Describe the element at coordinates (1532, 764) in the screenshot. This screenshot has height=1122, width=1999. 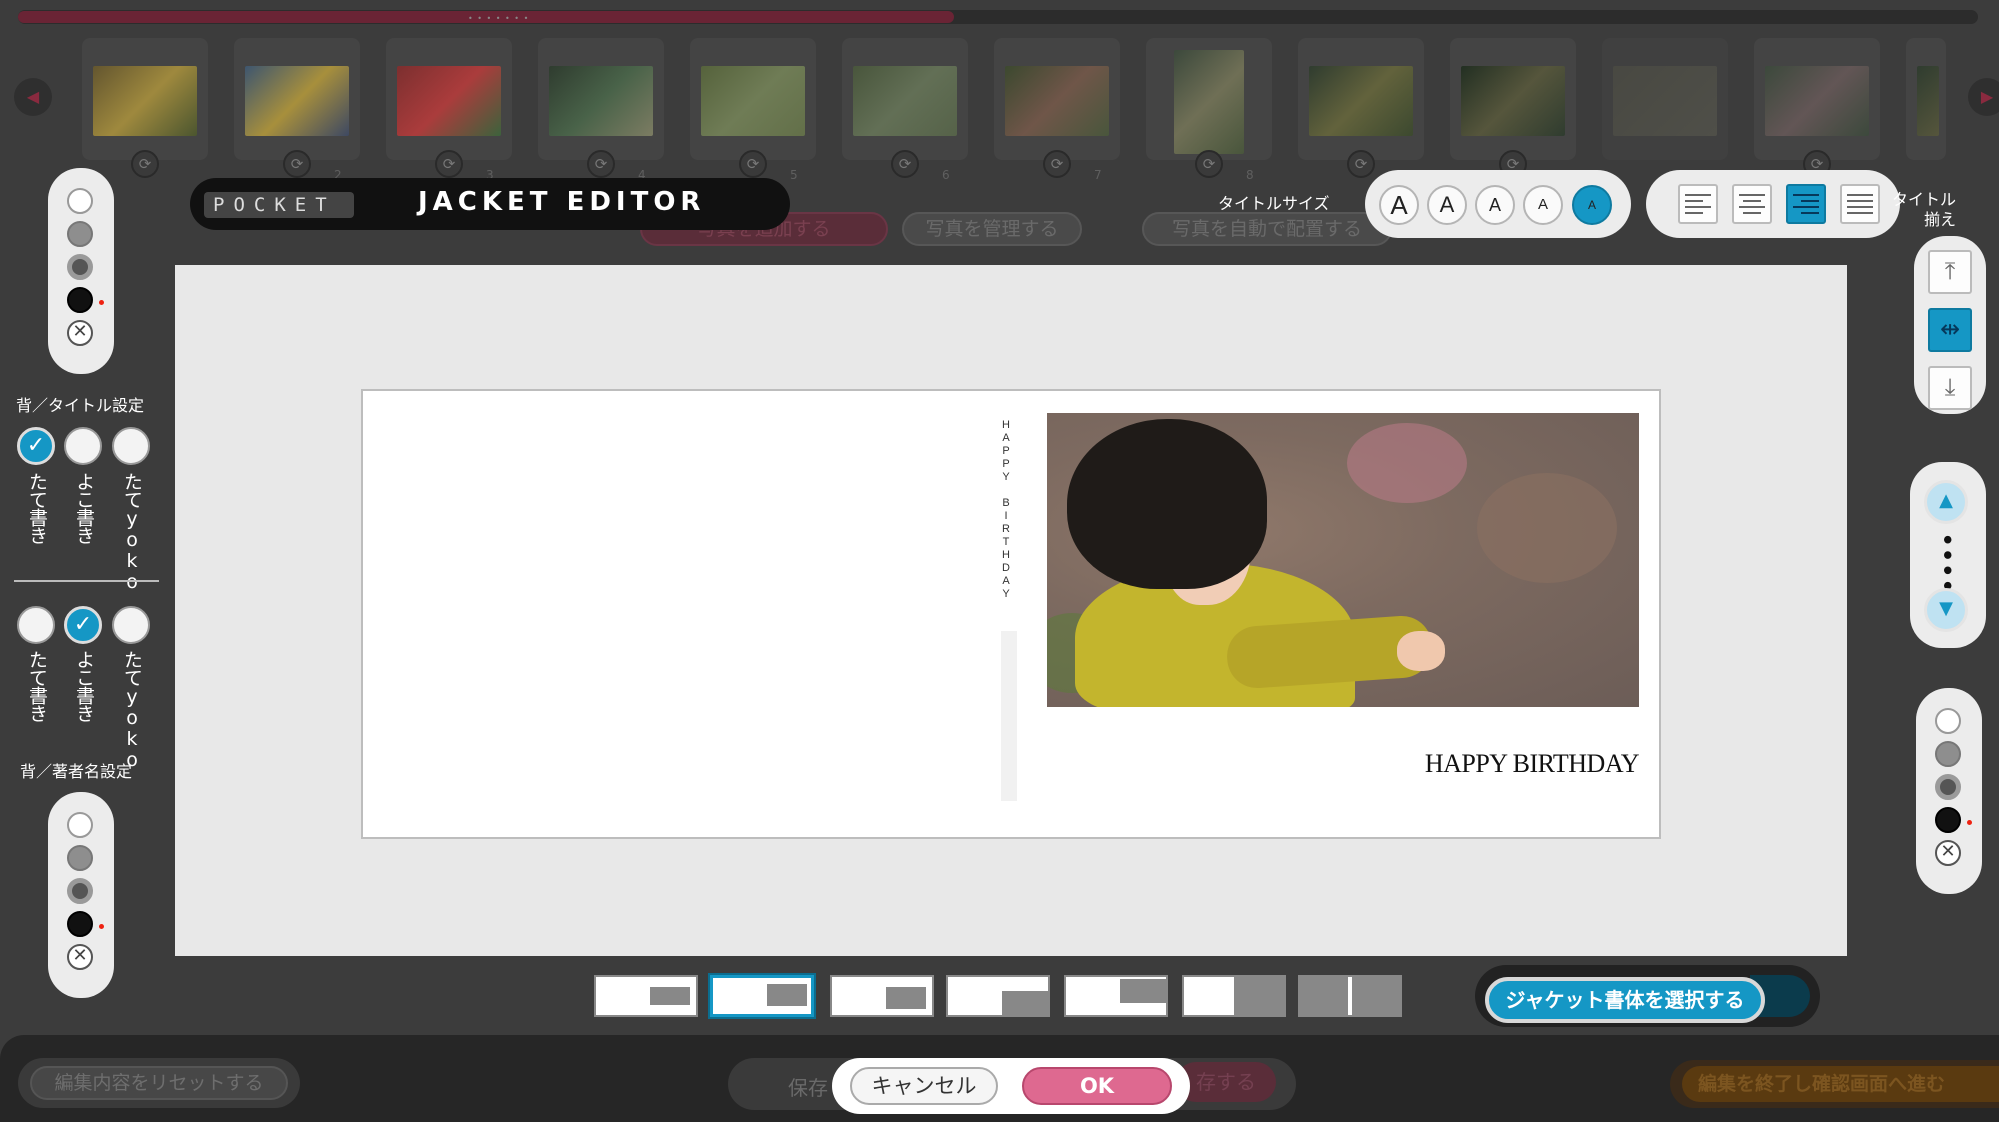
I see `cover-title-text: HAPPY BIRTHDAY` at that location.